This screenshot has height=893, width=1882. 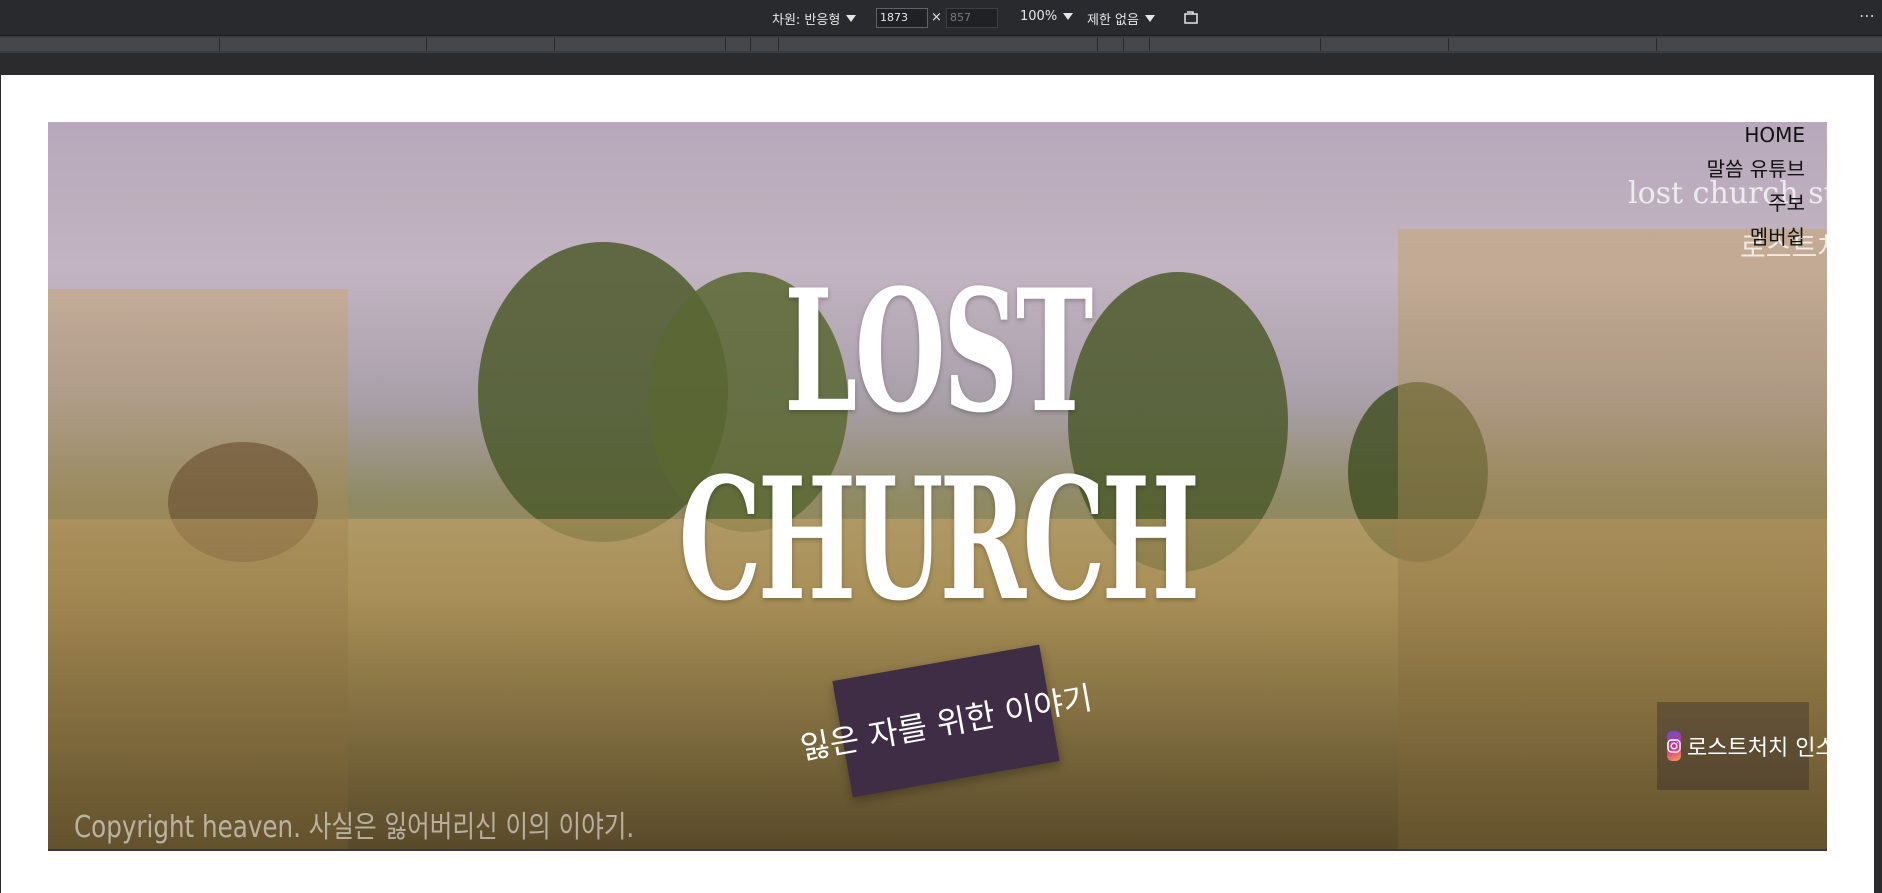 I want to click on height-input: 857, so click(x=972, y=18).